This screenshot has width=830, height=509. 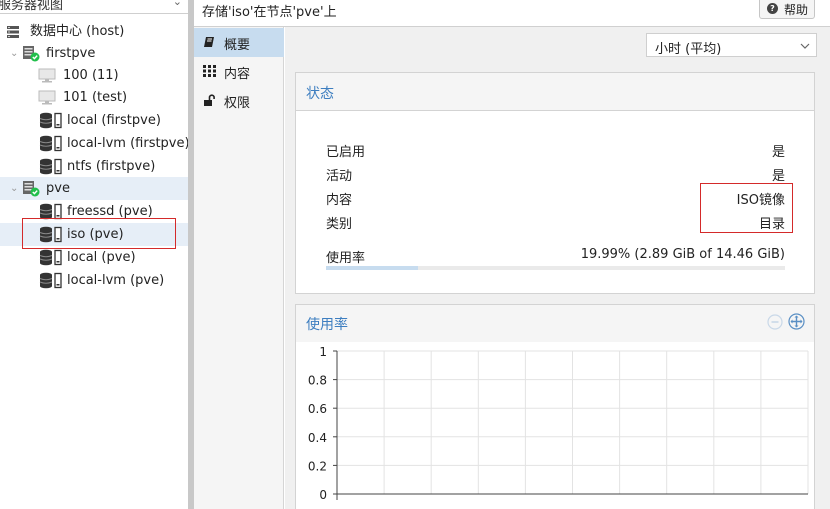 I want to click on tree-item-label: local (pve), so click(x=101, y=257).